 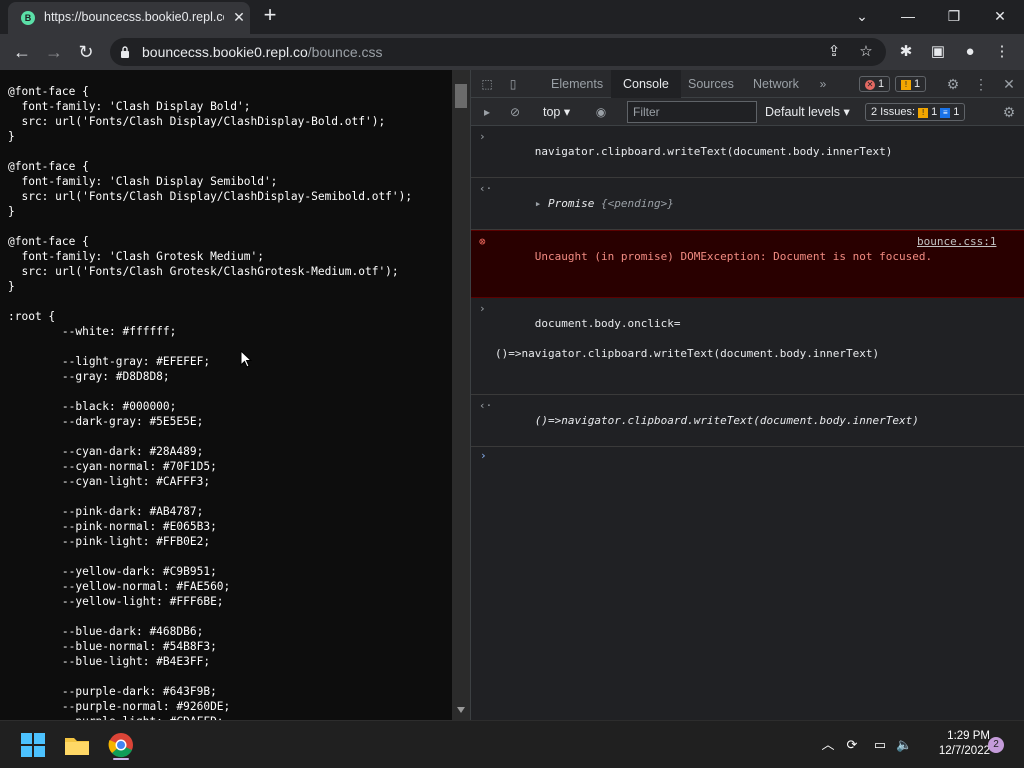 I want to click on url-text: bouncecss.bookie0.repl.co/bounce.css, so click(x=262, y=52).